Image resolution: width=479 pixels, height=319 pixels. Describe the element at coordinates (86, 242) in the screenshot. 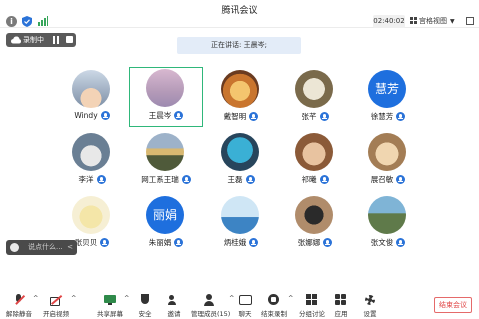

I see `participant-name: 张贝贝` at that location.